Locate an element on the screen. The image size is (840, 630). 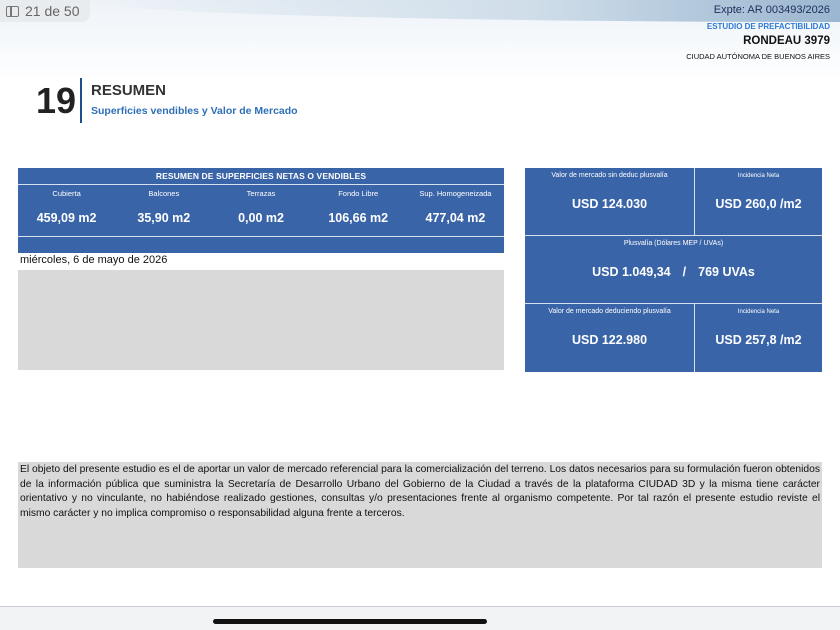
value-label: Valor de mercado deduciendo plusvalía is located at coordinates (609, 311).